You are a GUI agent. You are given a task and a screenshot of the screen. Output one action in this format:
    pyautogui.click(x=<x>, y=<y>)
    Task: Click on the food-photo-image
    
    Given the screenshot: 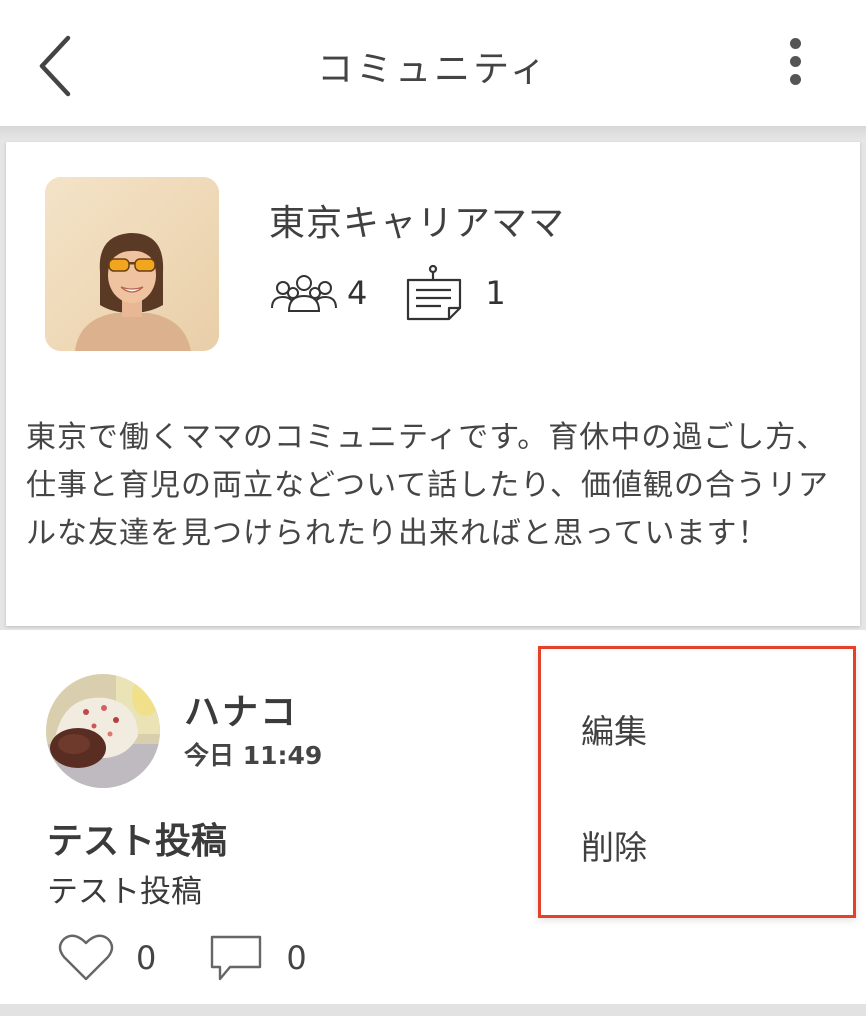 What is the action you would take?
    pyautogui.click(x=103, y=731)
    